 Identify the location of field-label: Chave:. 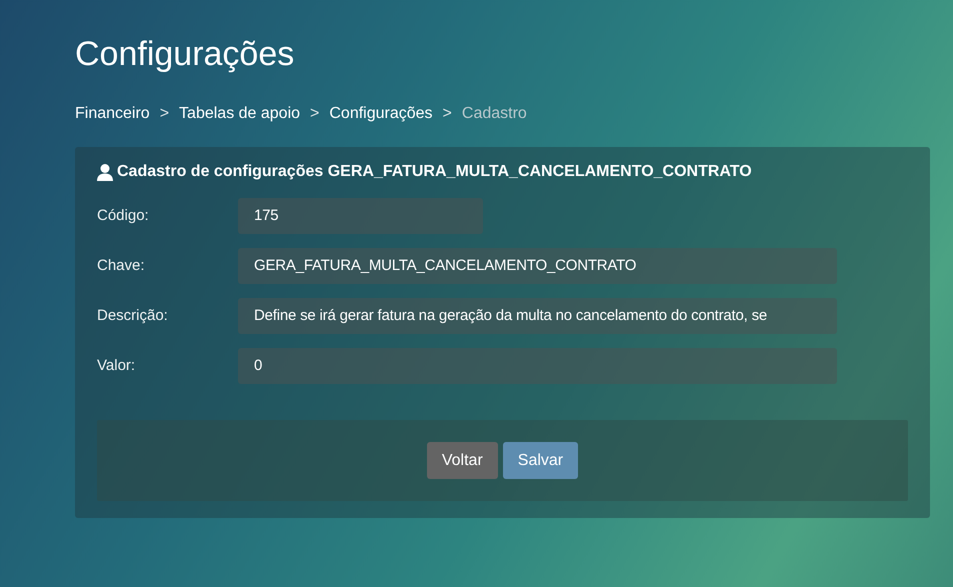
(121, 266).